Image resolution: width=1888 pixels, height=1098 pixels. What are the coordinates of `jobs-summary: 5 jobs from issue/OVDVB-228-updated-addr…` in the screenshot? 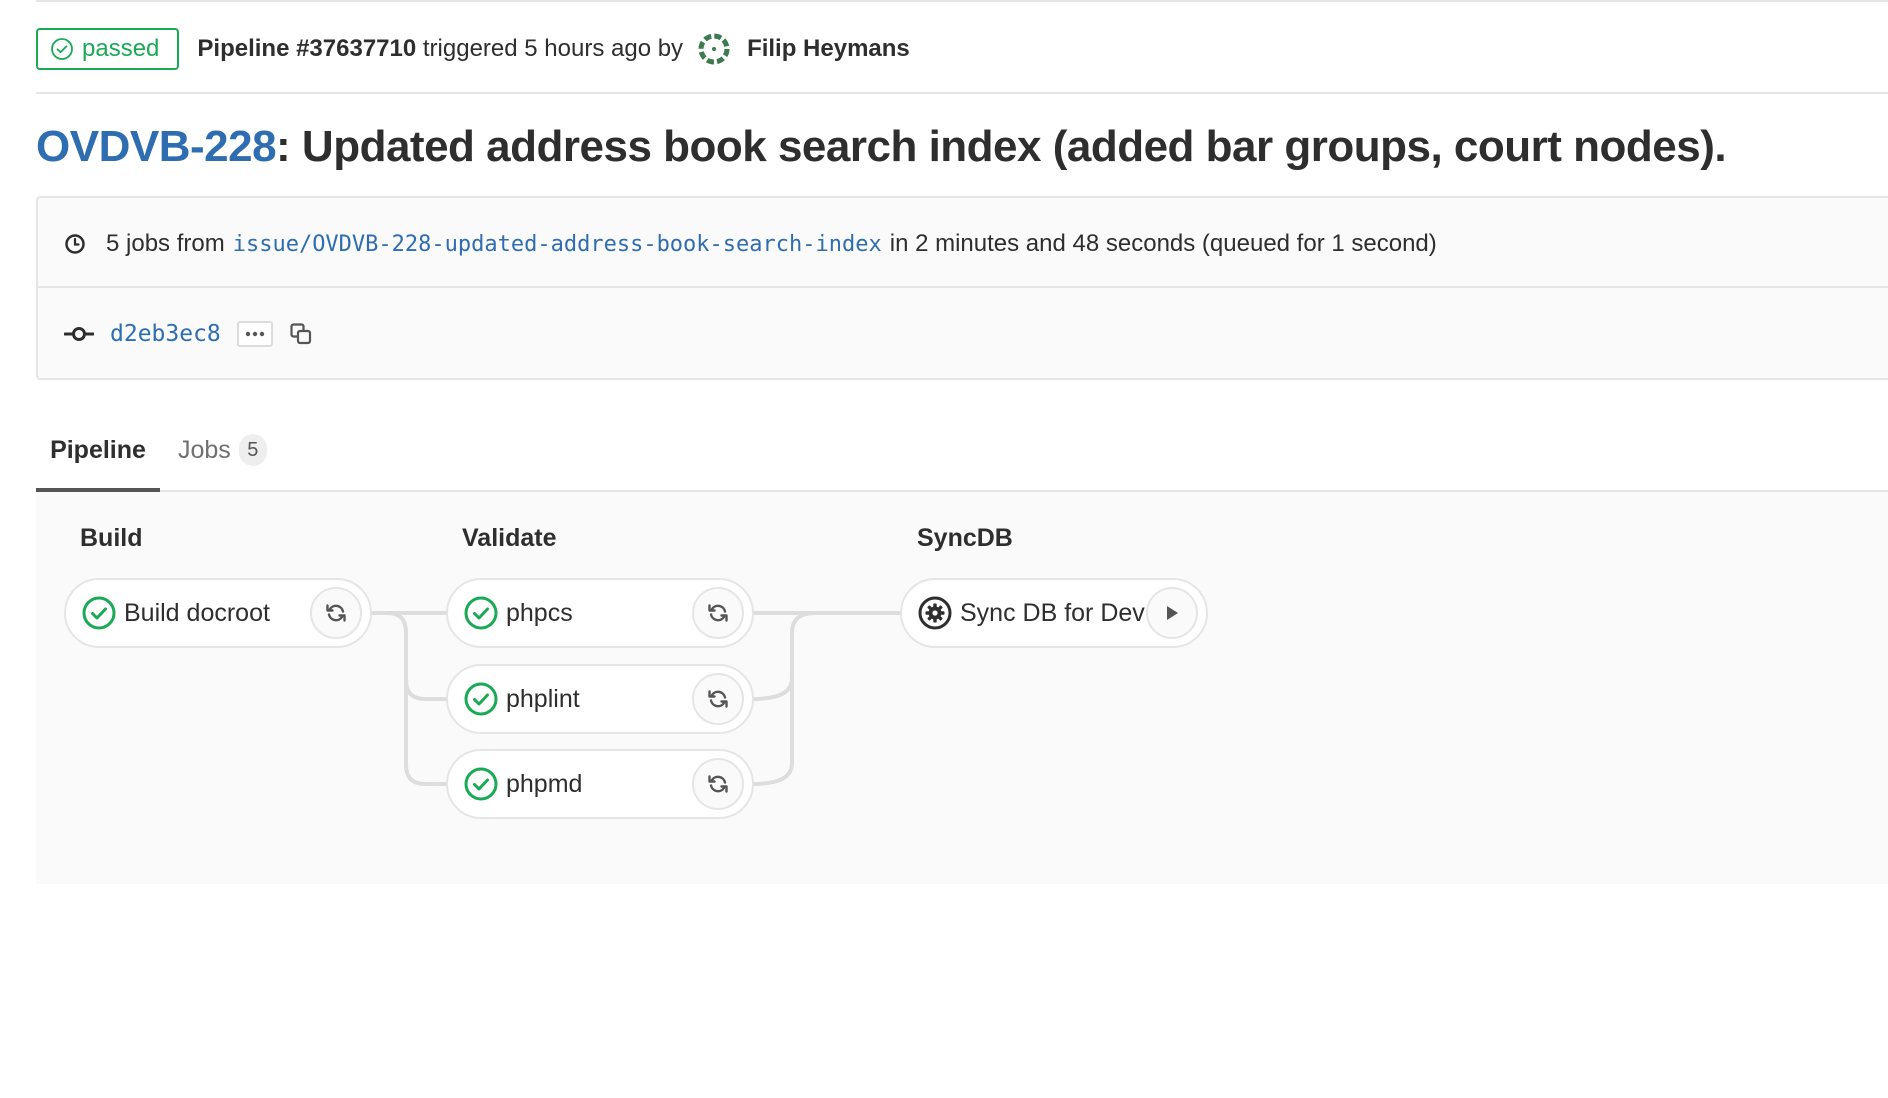 It's located at (750, 244).